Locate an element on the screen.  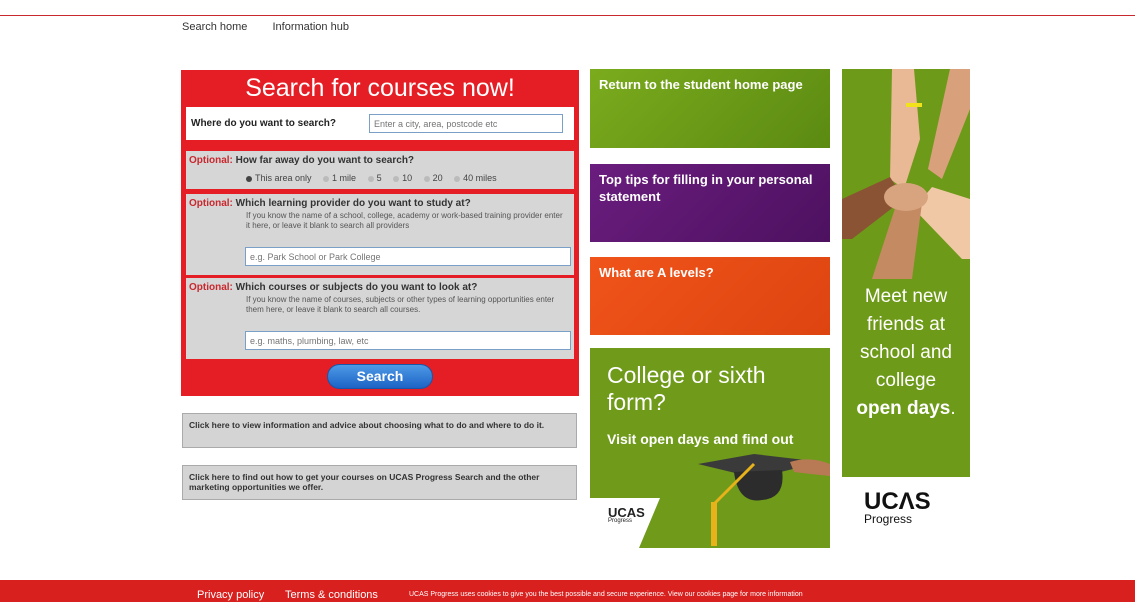
college-subheading: Visit open days and find out is located at coordinates (700, 439).